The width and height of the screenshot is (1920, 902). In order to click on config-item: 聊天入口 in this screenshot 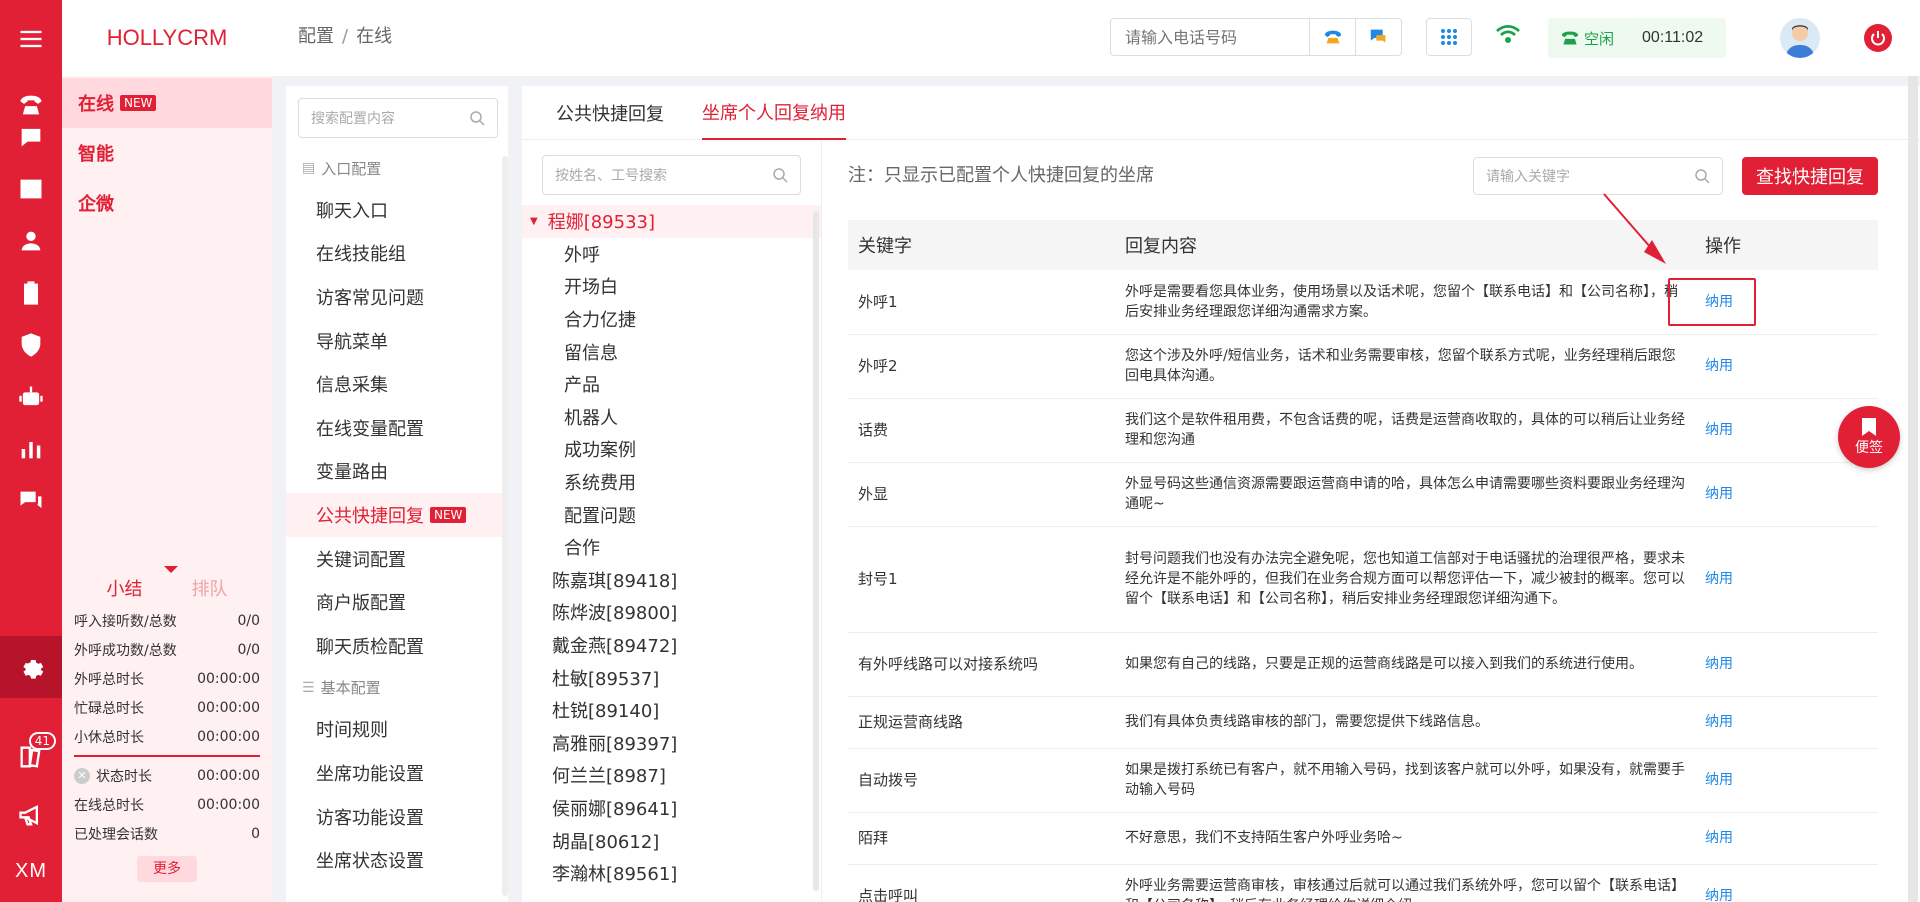, I will do `click(397, 210)`.